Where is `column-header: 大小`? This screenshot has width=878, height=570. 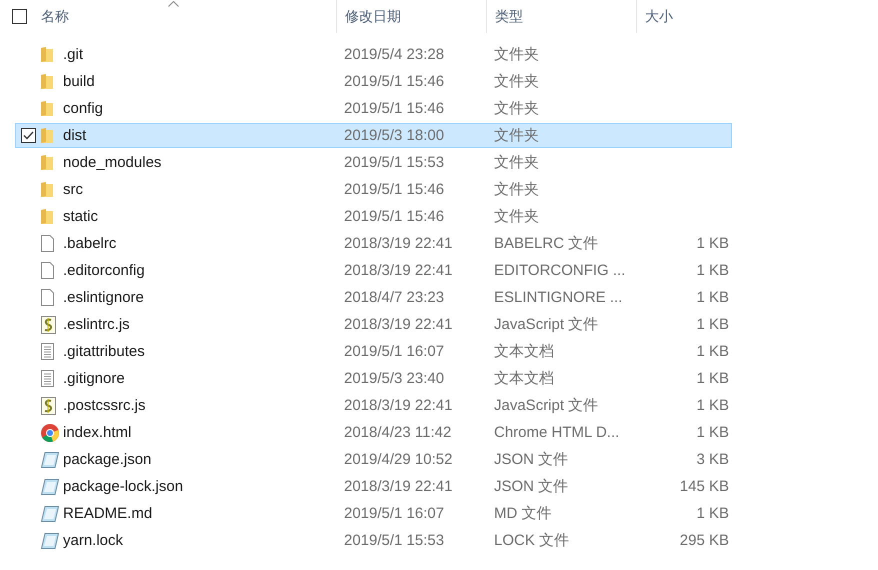
column-header: 大小 is located at coordinates (686, 16).